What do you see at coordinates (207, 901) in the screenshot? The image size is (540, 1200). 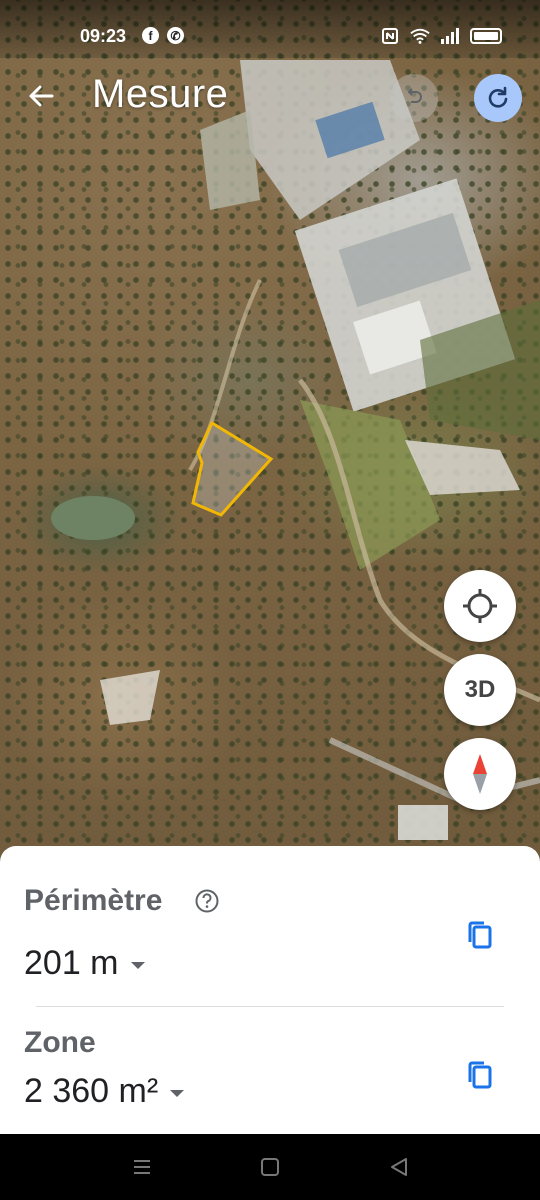 I see `help-icon` at bounding box center [207, 901].